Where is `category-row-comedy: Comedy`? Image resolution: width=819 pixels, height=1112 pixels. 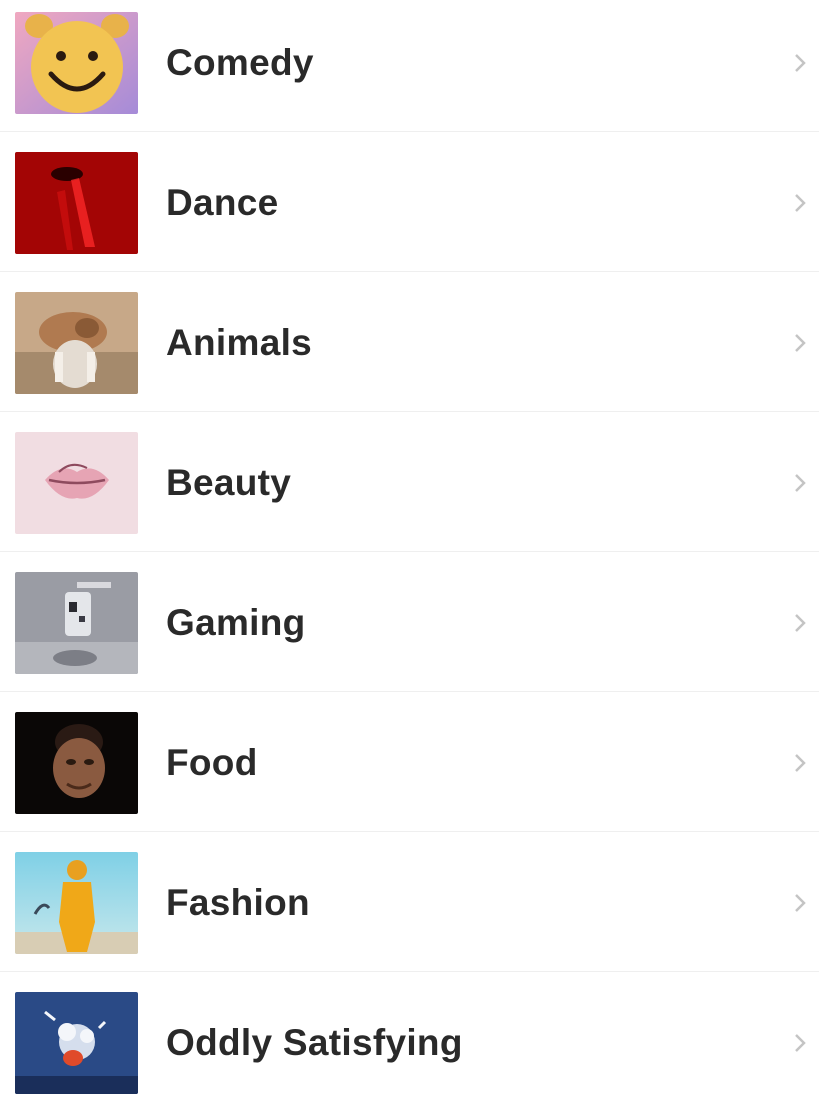
category-row-comedy: Comedy is located at coordinates (409, 66).